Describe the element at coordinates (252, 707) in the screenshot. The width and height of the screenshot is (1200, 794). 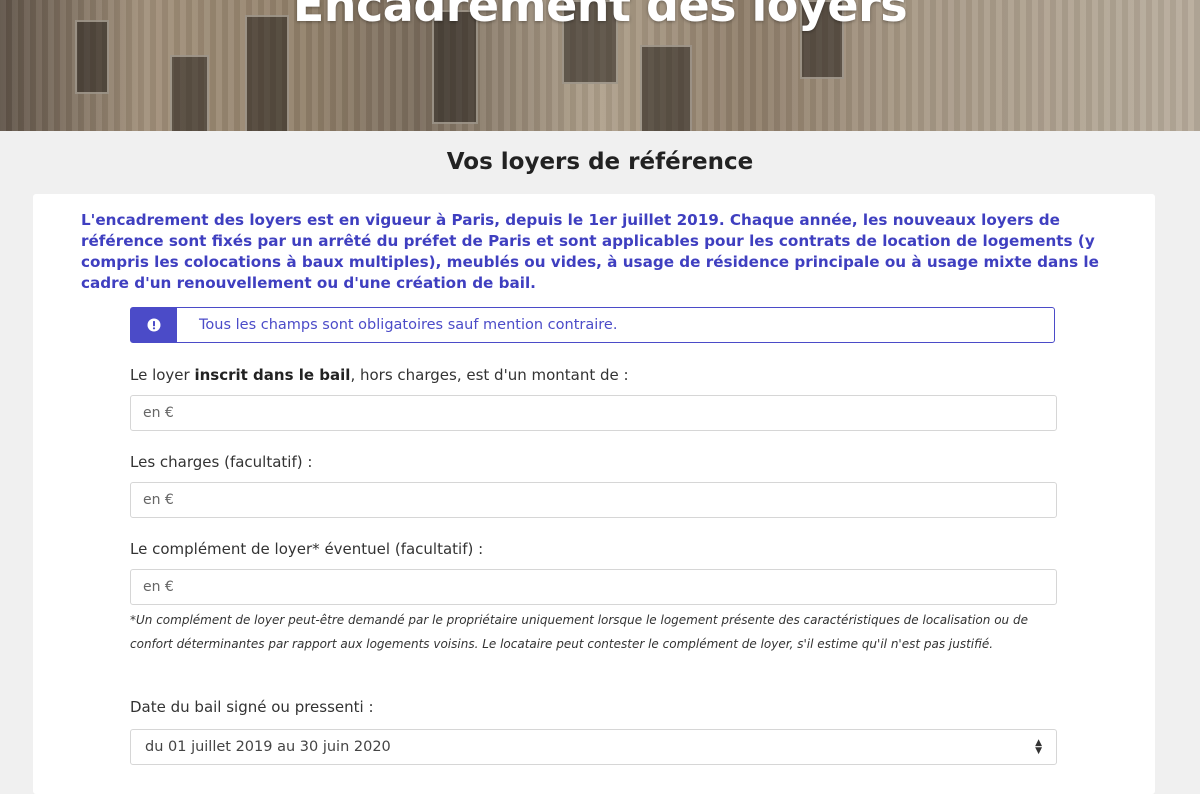
I see `lease-date-label: Date du bail signé ou pressenti :` at that location.